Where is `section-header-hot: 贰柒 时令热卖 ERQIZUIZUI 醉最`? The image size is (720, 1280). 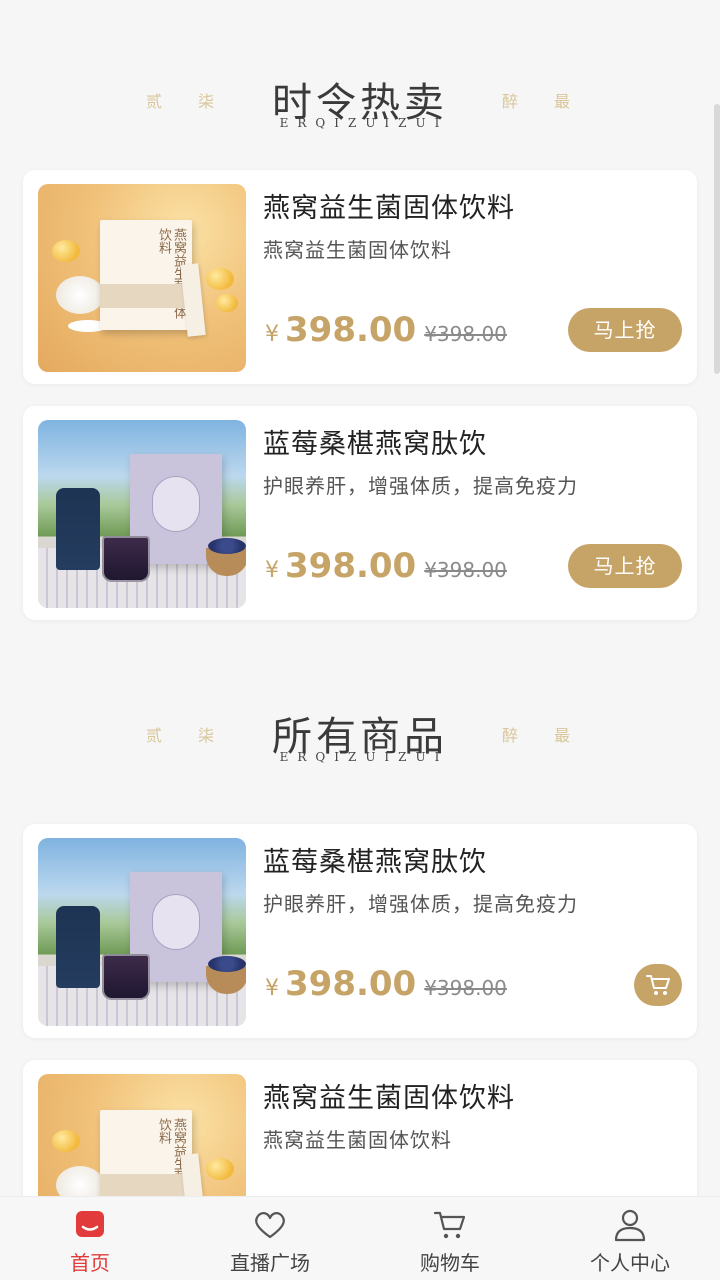 section-header-hot: 贰柒 时令热卖 ERQIZUIZUI 醉最 is located at coordinates (360, 85).